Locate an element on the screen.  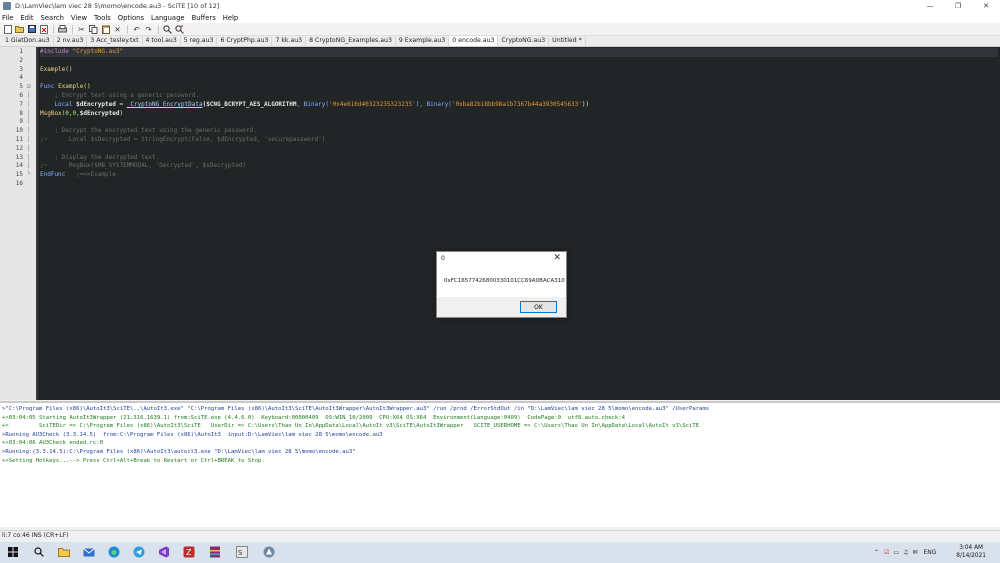
dialog-close-icon: ✕ is located at coordinates (557, 258).